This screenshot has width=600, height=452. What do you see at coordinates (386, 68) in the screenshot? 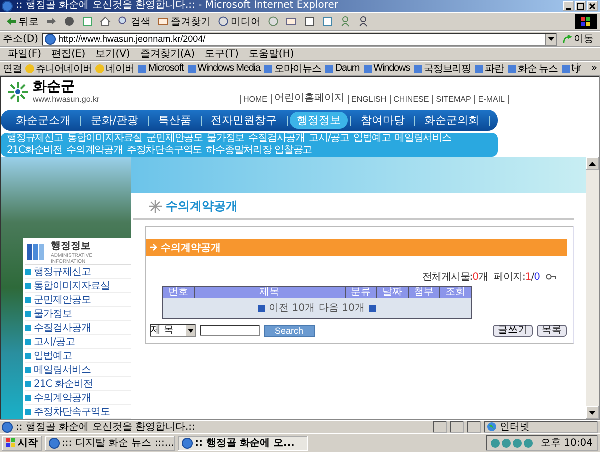
I see `link-button: Windows` at bounding box center [386, 68].